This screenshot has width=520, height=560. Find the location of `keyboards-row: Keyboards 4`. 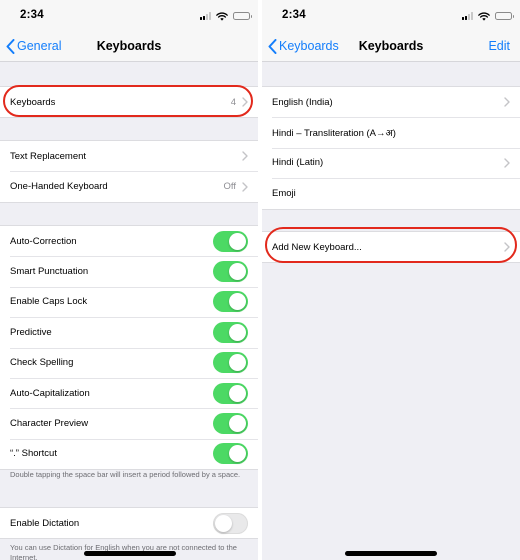

keyboards-row: Keyboards 4 is located at coordinates (129, 102).